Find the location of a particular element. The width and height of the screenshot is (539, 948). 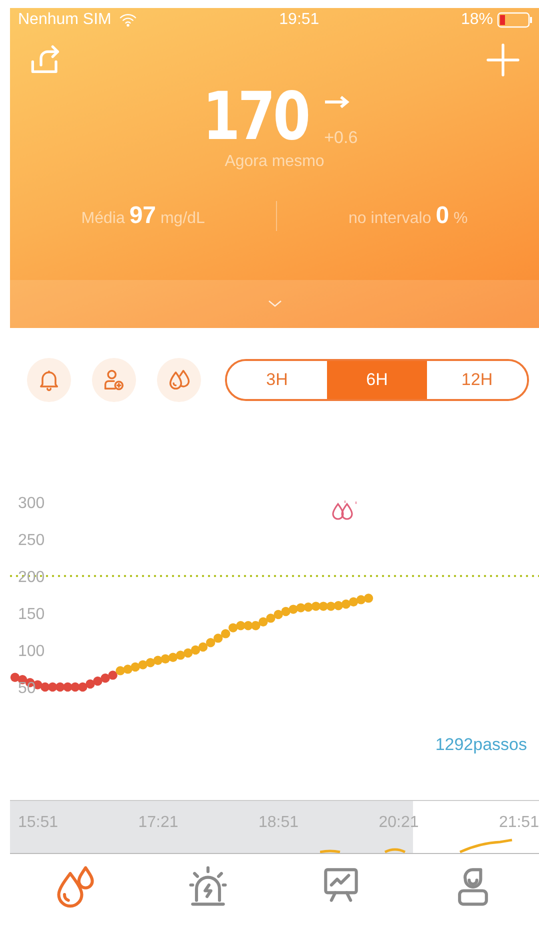

time-label: 17:21 is located at coordinates (158, 823).